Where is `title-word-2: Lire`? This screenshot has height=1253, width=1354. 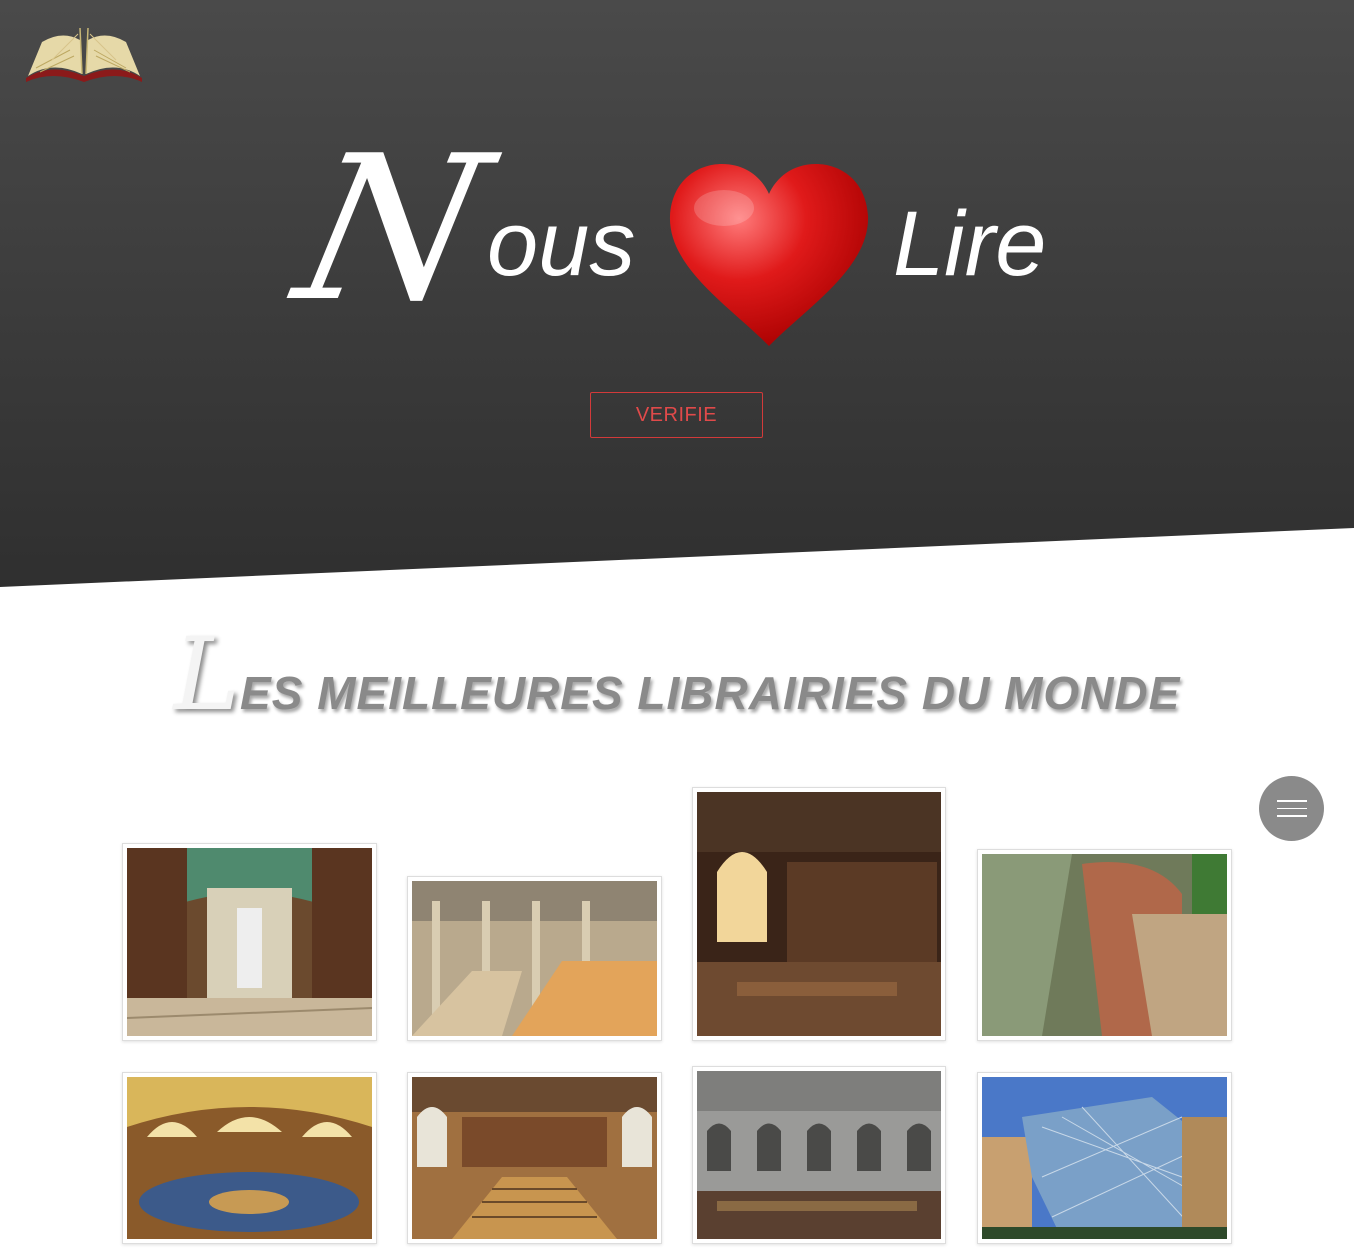
title-word-2: Lire is located at coordinates (970, 244).